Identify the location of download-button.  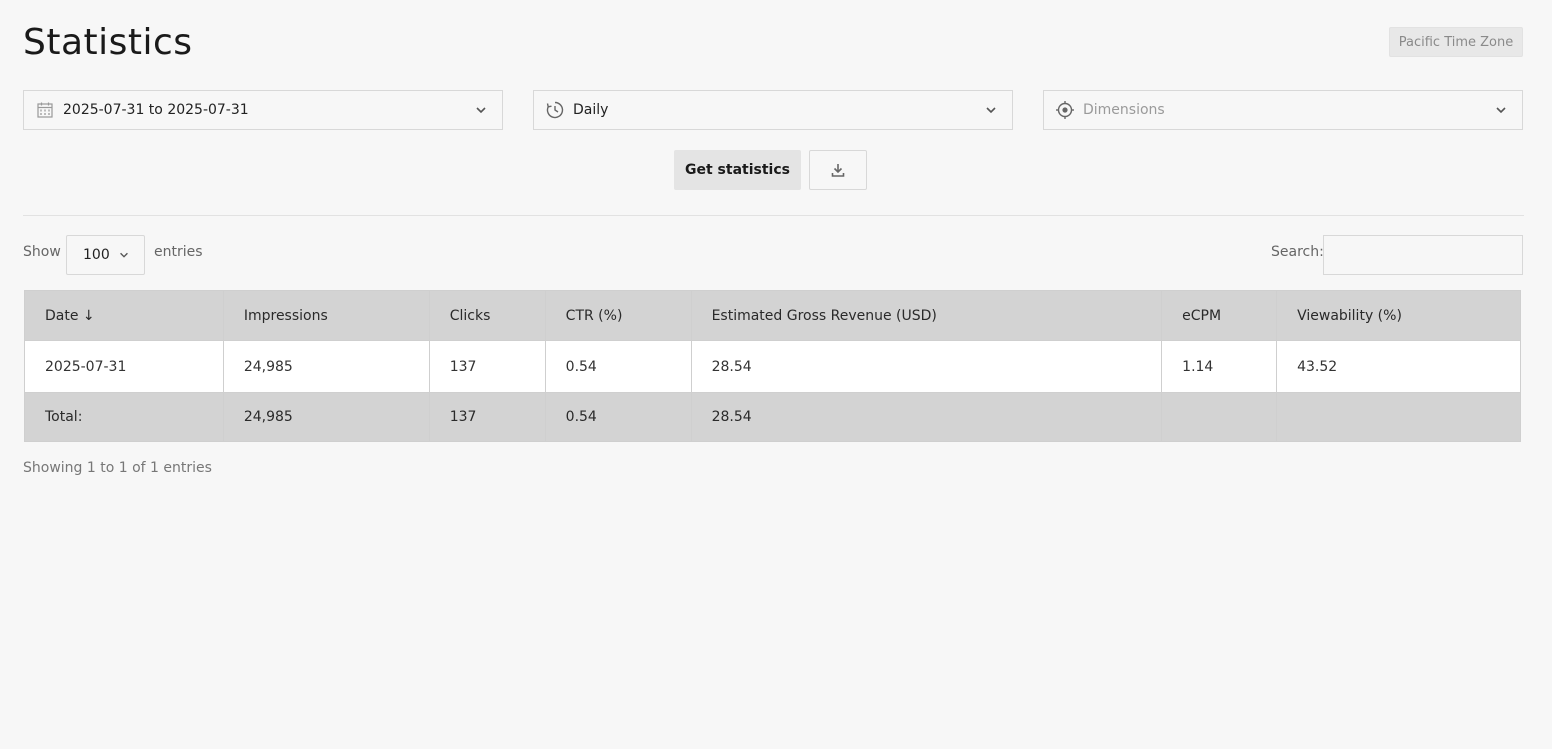
(838, 170).